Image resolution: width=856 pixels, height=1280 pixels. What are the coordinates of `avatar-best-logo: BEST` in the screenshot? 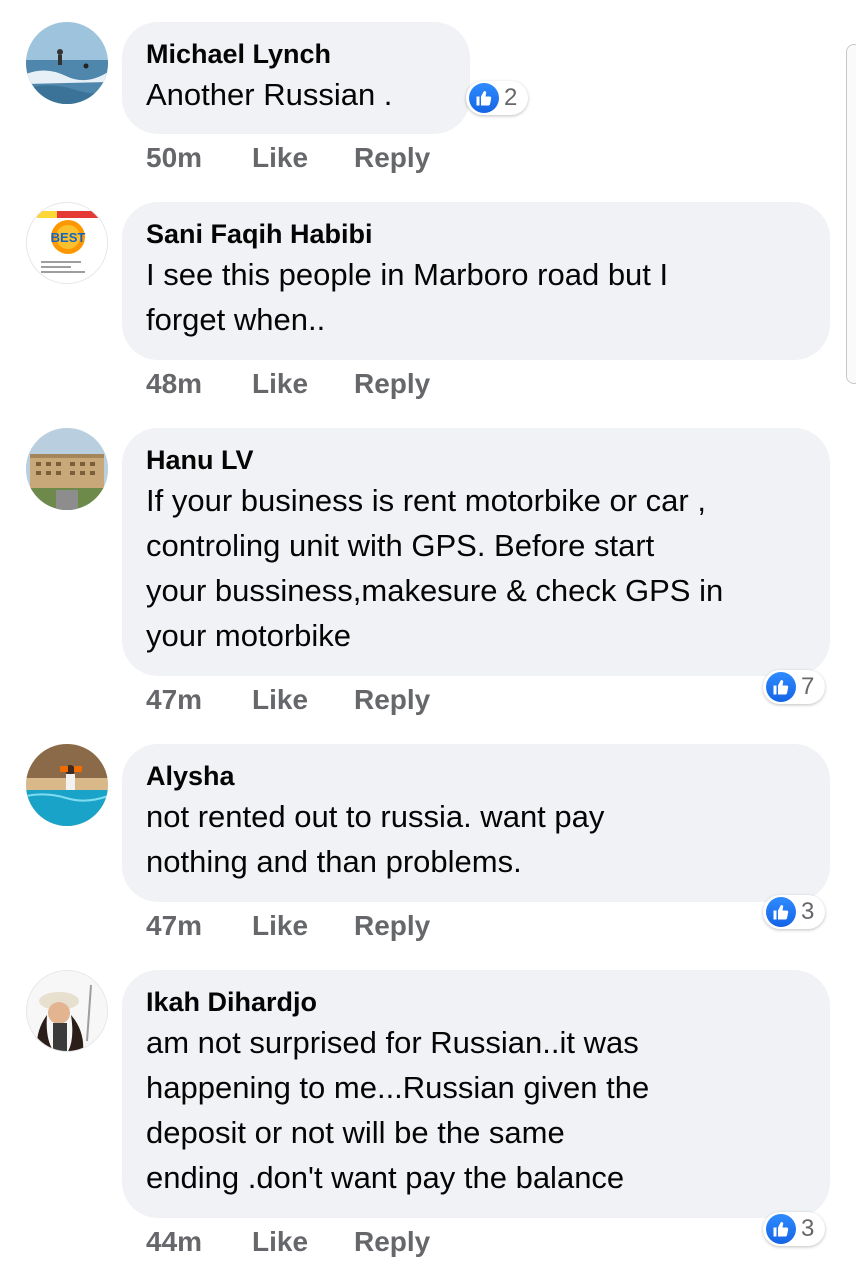 It's located at (67, 243).